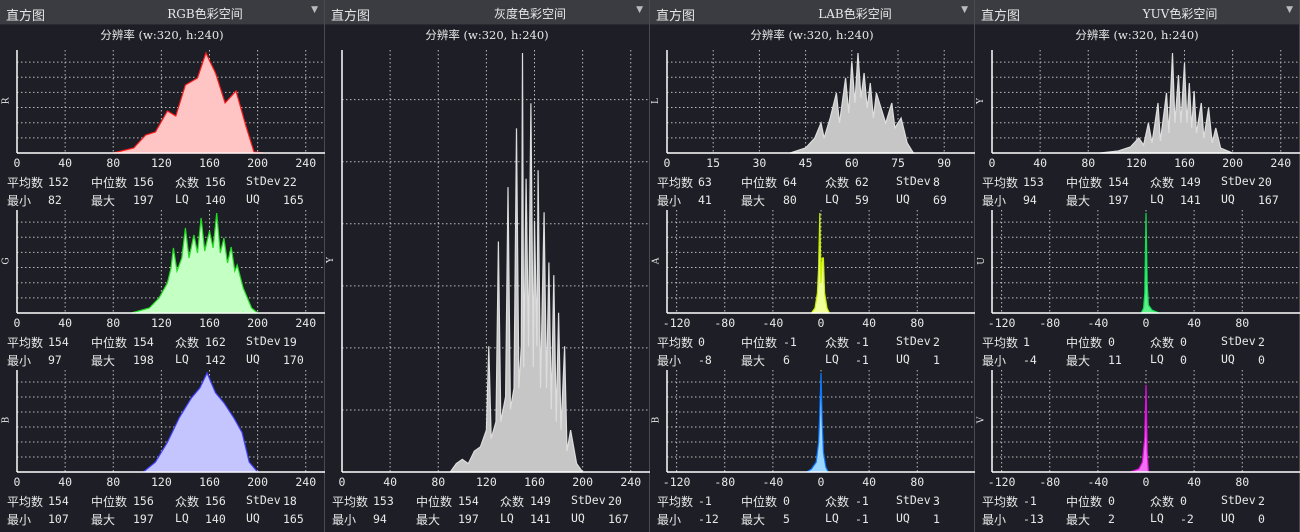 The image size is (1300, 532). I want to click on y-axis-label: G, so click(6, 260).